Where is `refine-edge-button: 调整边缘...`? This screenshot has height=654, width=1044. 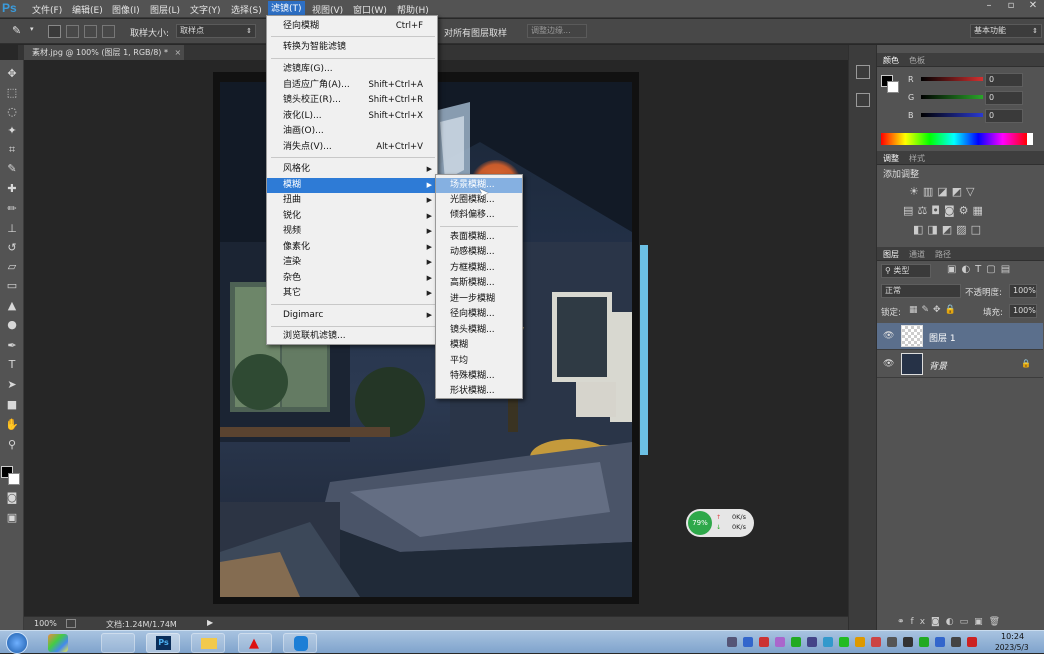 refine-edge-button: 调整边缘... is located at coordinates (557, 31).